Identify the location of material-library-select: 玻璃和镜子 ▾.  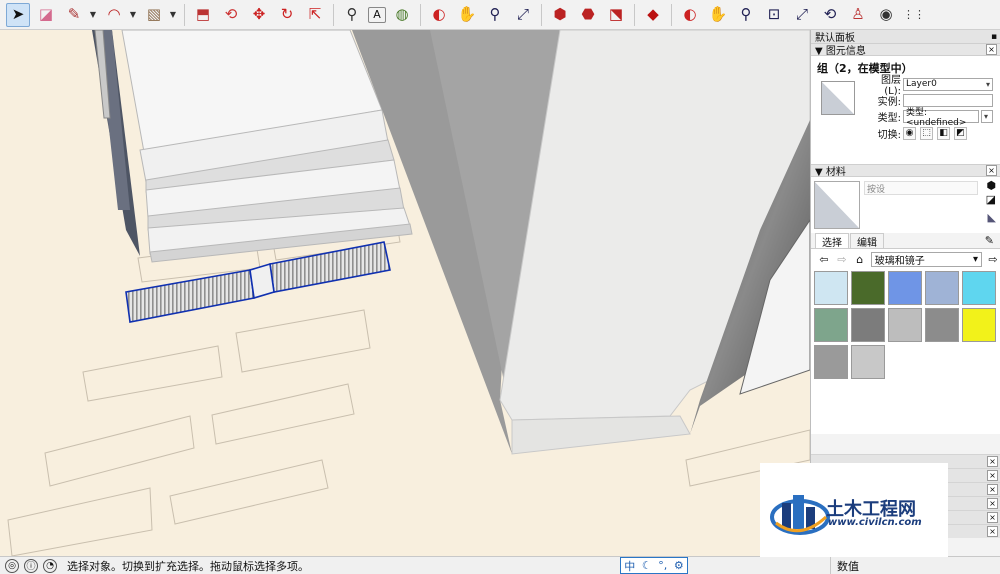
(926, 259).